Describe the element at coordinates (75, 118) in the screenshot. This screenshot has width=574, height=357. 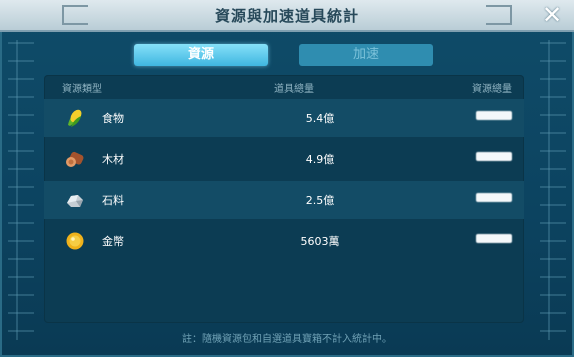
I see `corn-icon` at that location.